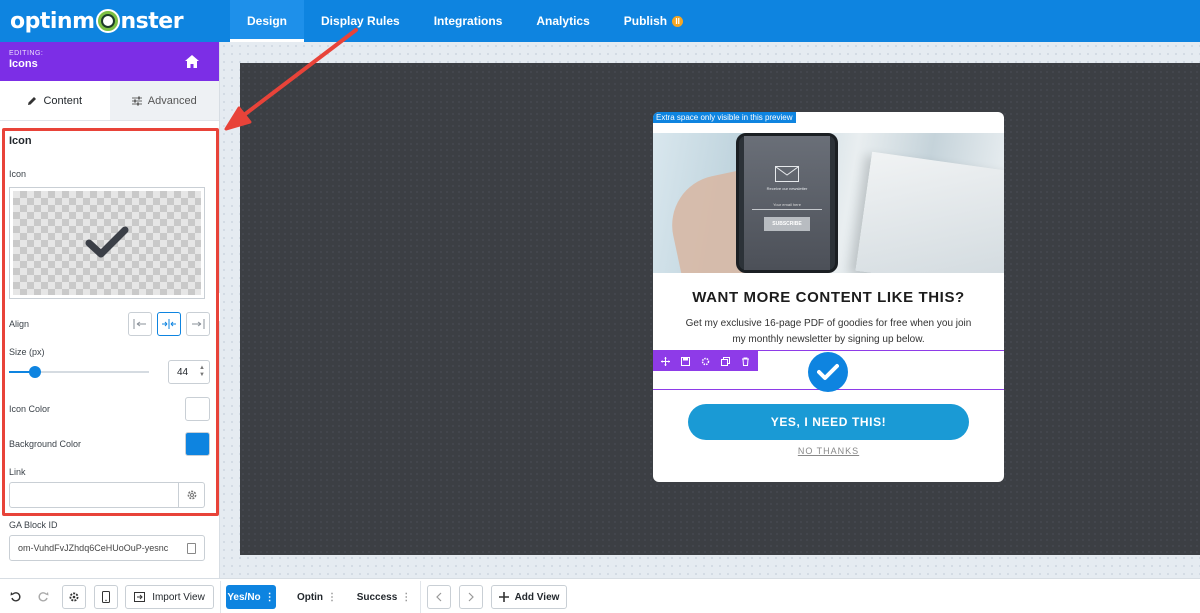 Image resolution: width=1200 pixels, height=613 pixels. I want to click on align-left-icon, so click(139, 324).